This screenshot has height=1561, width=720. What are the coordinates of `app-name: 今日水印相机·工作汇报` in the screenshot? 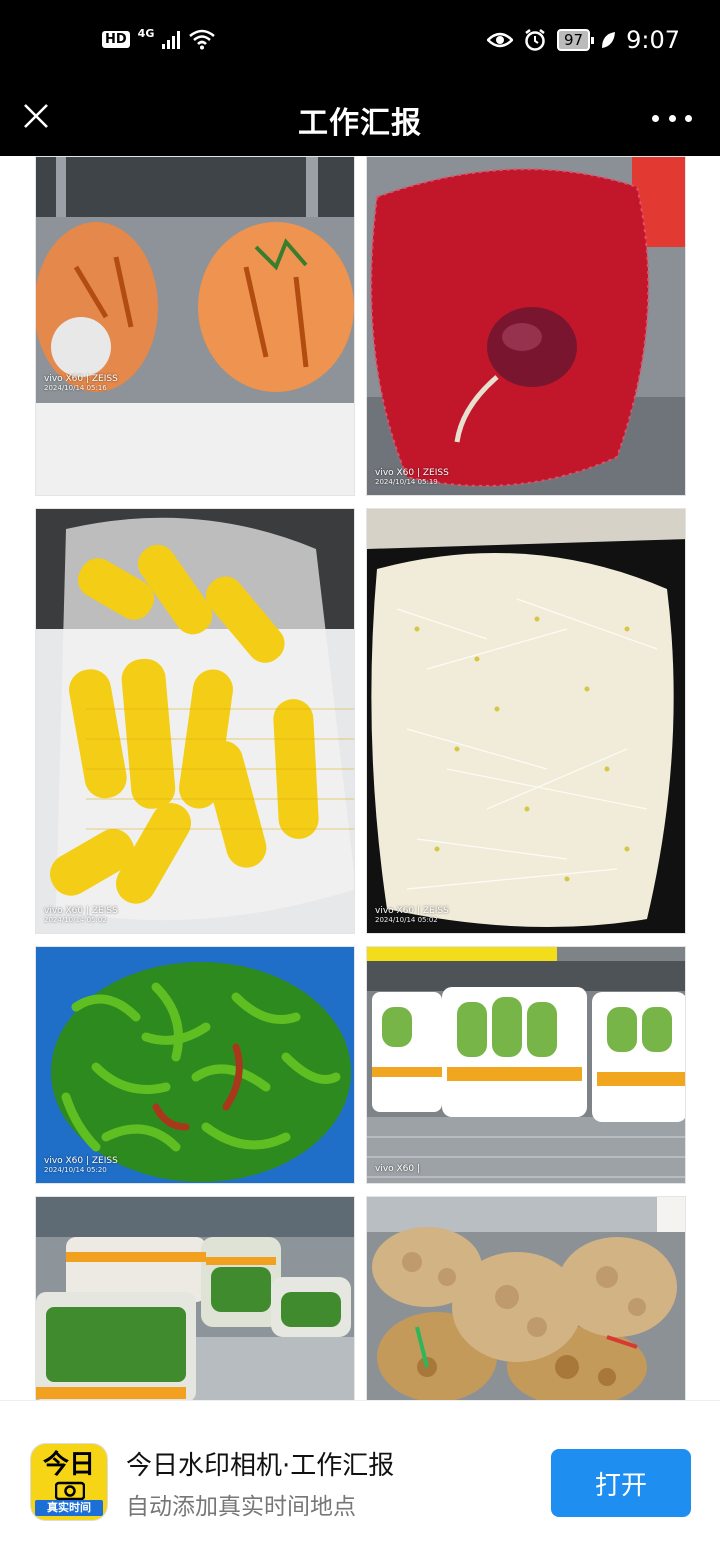 It's located at (260, 1466).